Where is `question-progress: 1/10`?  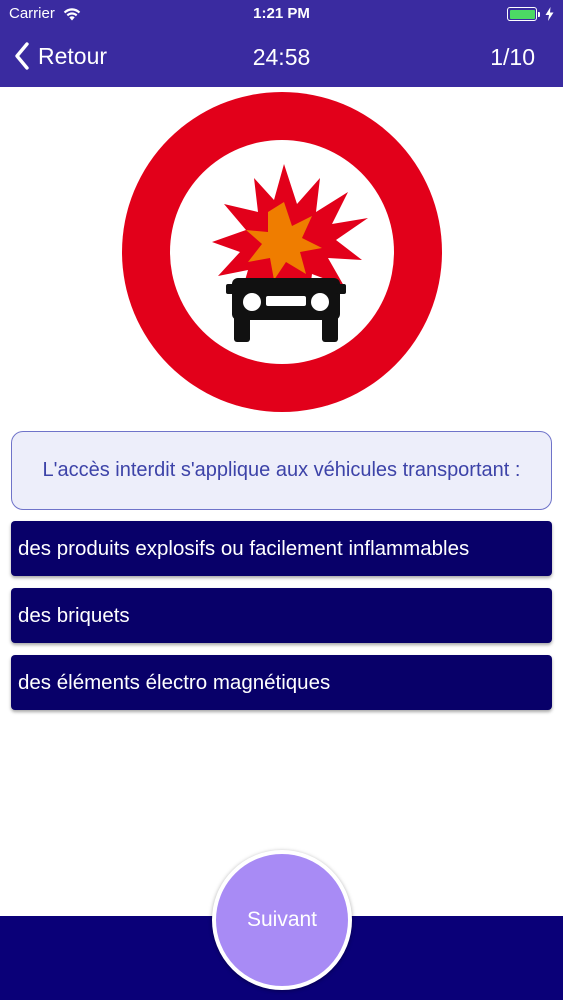
question-progress: 1/10 is located at coordinates (512, 57).